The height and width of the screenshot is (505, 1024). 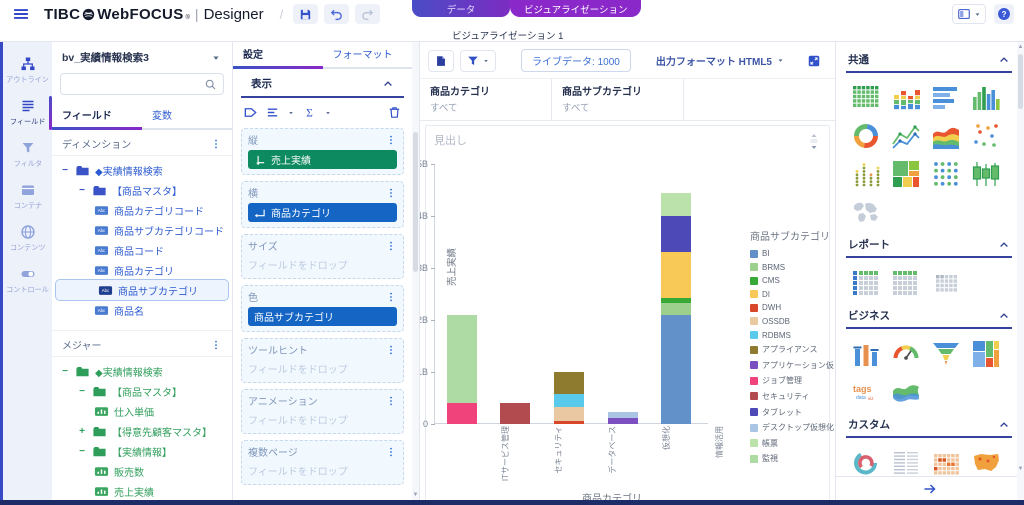 What do you see at coordinates (792, 412) in the screenshot?
I see `legend-item: タブレット` at bounding box center [792, 412].